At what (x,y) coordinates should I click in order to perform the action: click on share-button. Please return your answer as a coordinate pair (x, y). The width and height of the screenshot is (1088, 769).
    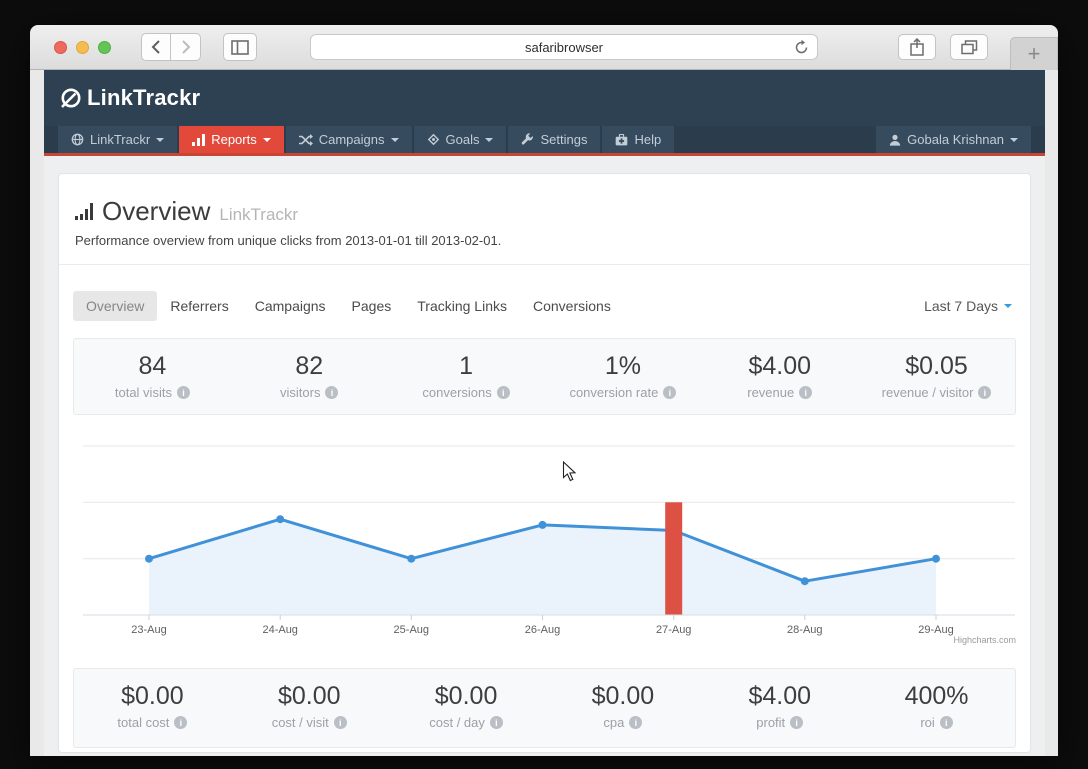
    Looking at the image, I should click on (917, 47).